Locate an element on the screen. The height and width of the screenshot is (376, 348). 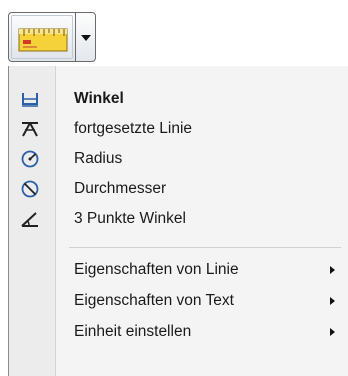
dropdown-toggle is located at coordinates (85, 37).